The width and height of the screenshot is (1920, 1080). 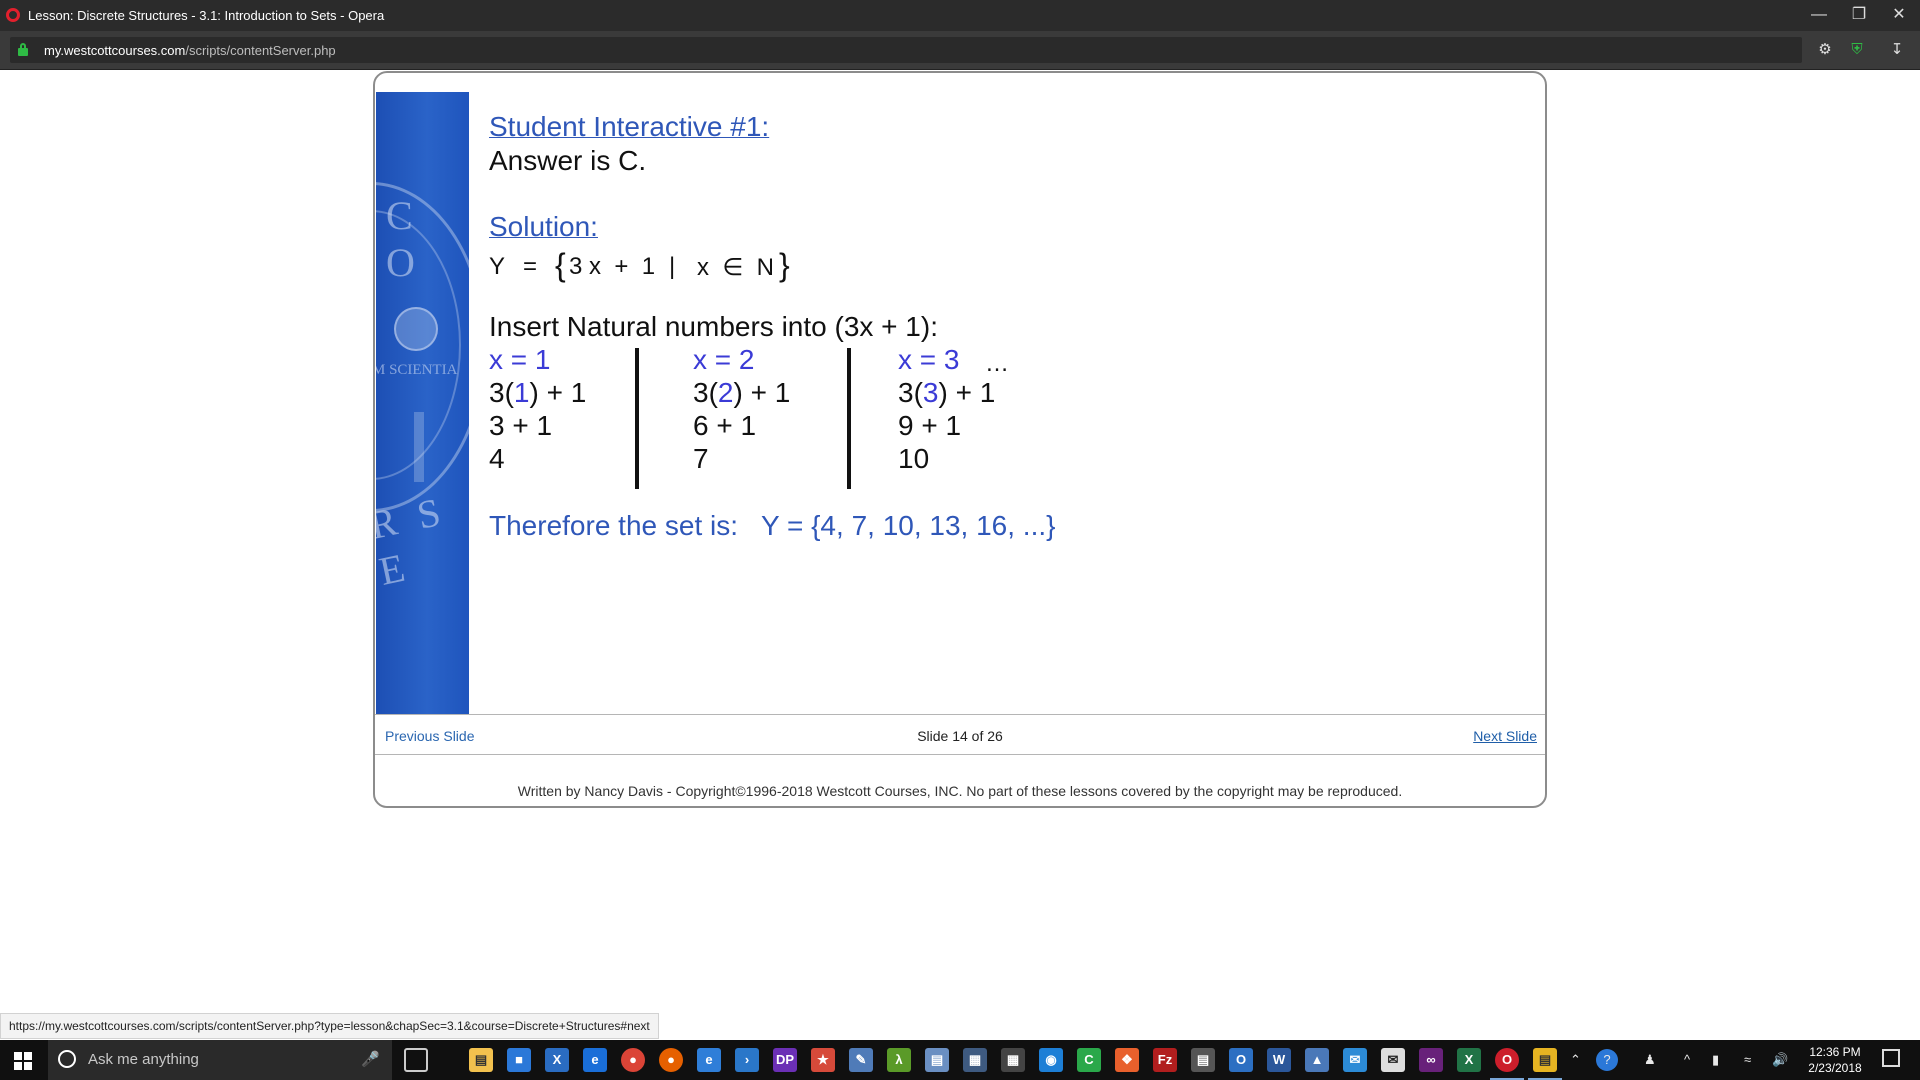 I want to click on answer-text: Answer is C., so click(x=568, y=160).